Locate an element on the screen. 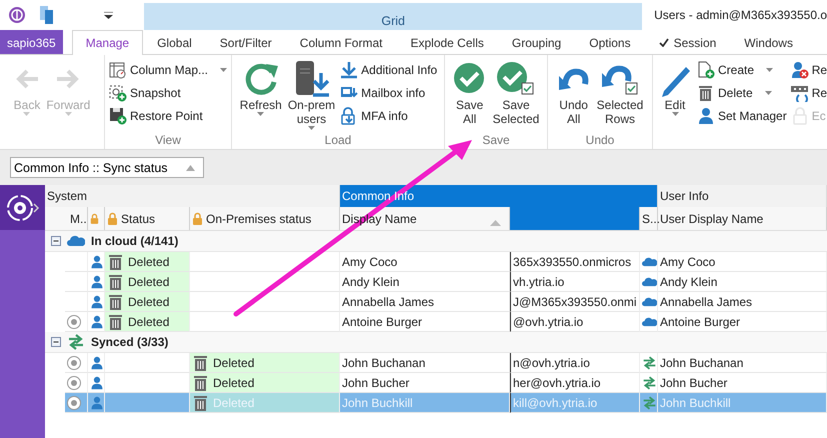 Image resolution: width=827 pixels, height=438 pixels. column-header: Status is located at coordinates (147, 218).